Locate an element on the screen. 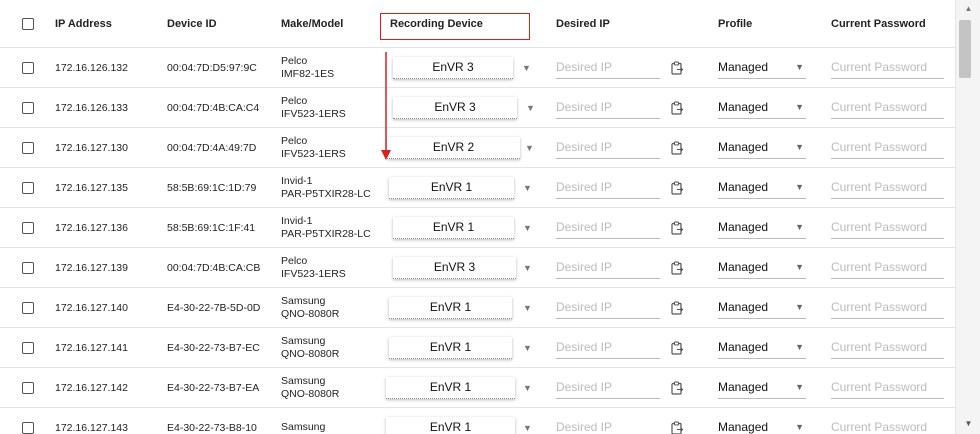 This screenshot has width=980, height=434. header-device-id: Device ID is located at coordinates (192, 23).